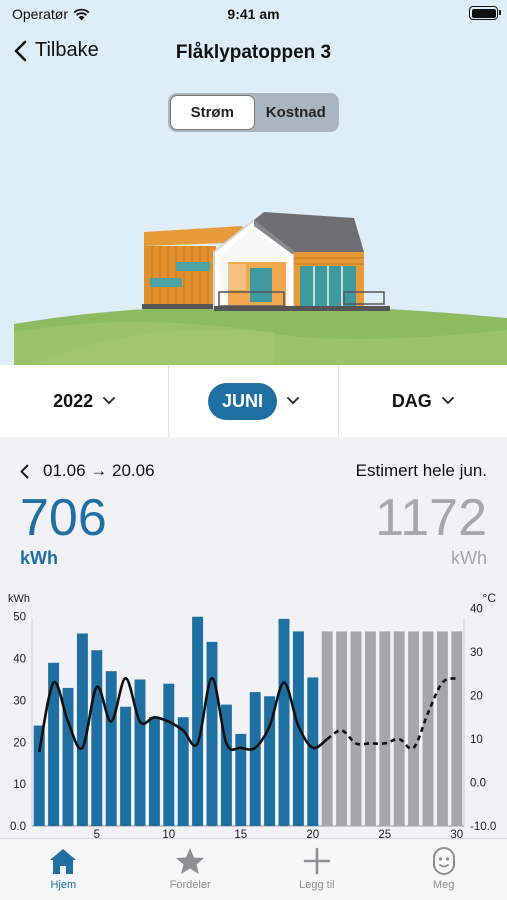 The width and height of the screenshot is (507, 900). What do you see at coordinates (73, 400) in the screenshot?
I see `year-value: 2022` at bounding box center [73, 400].